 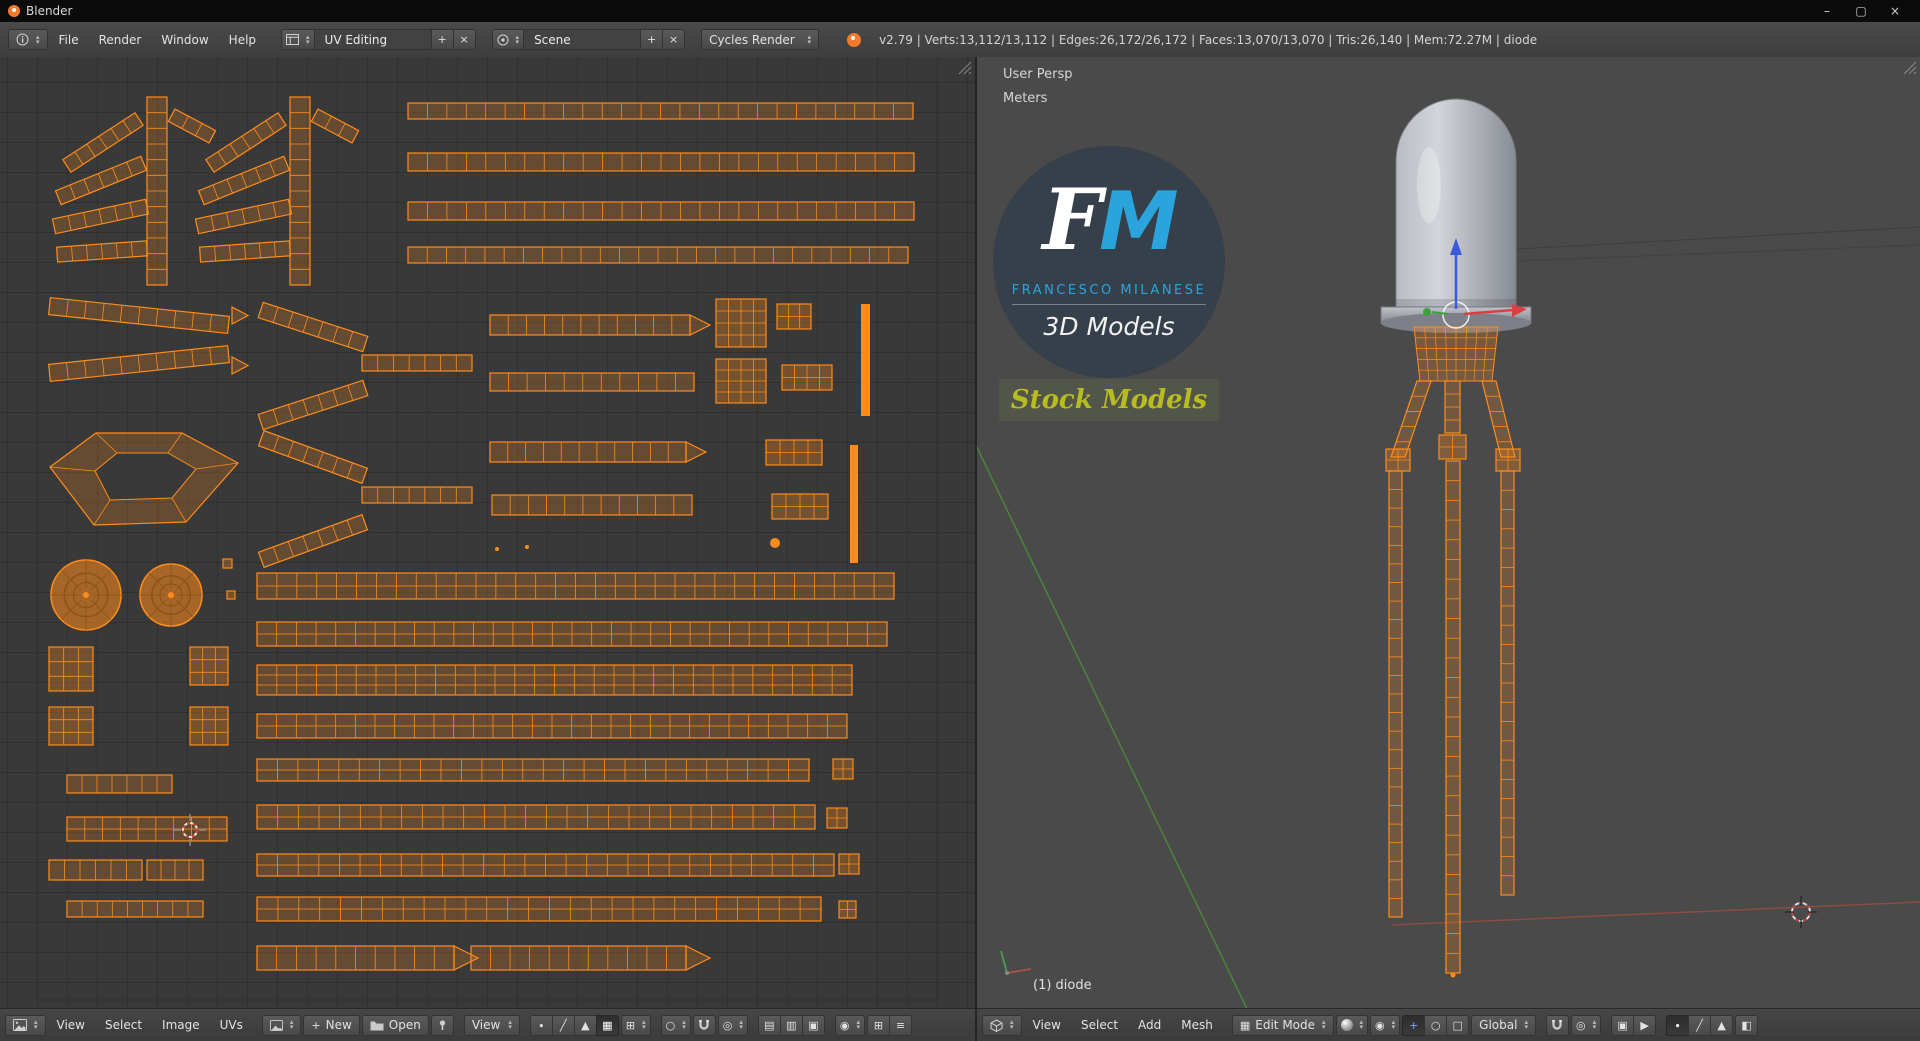 What do you see at coordinates (377, 1025) in the screenshot?
I see `folder-icon` at bounding box center [377, 1025].